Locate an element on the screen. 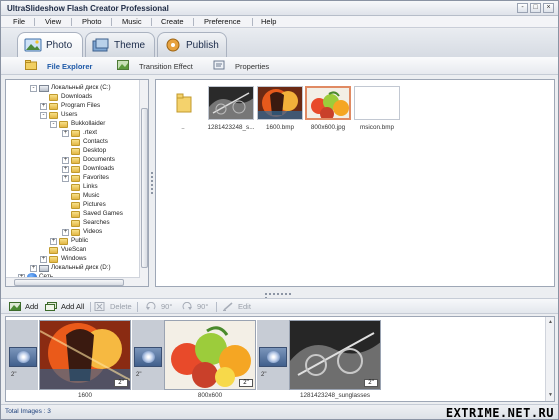 The width and height of the screenshot is (559, 420). add-all-label: Add All is located at coordinates (73, 306).